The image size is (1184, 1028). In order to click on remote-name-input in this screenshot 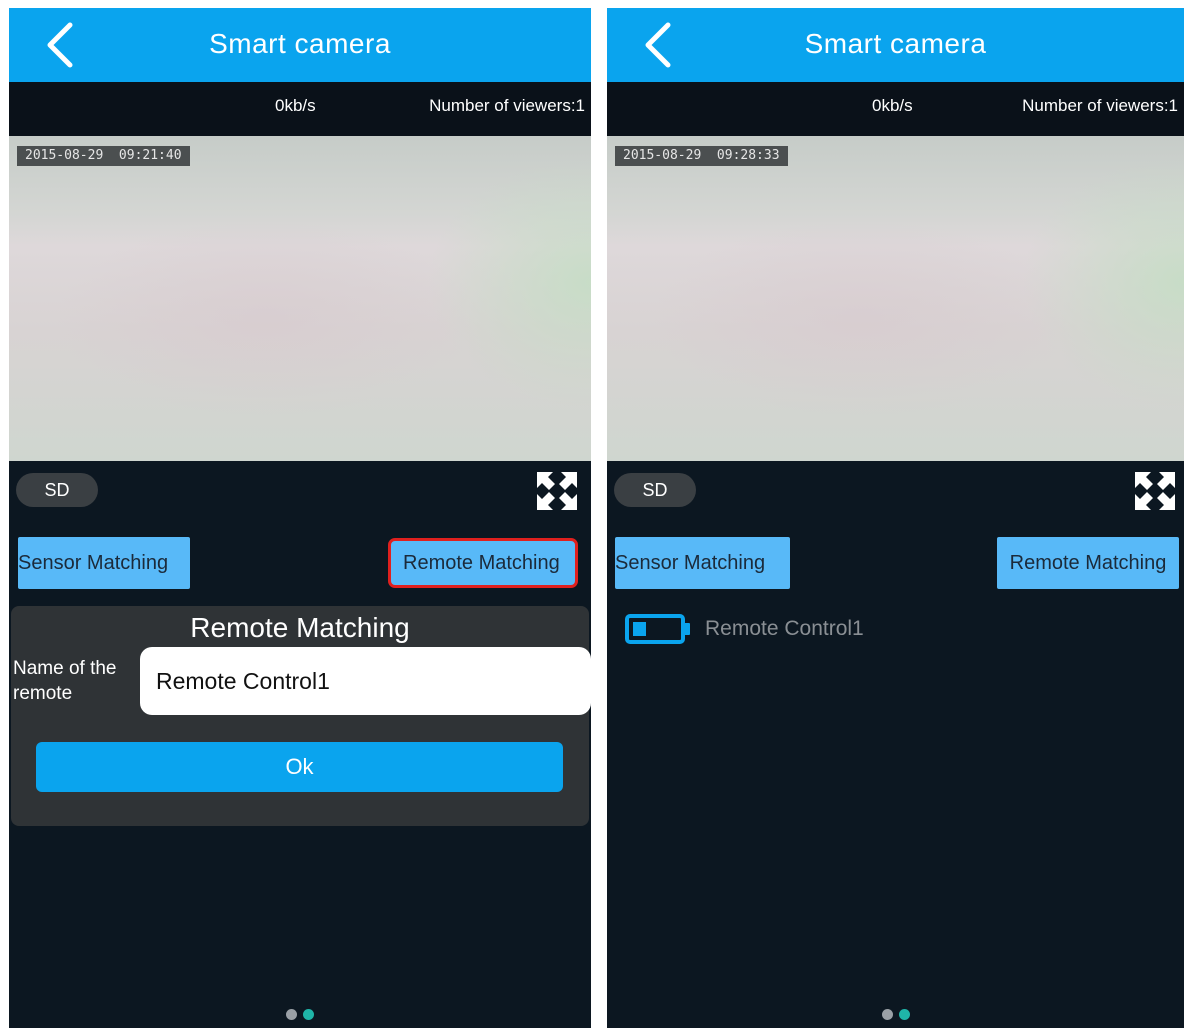, I will do `click(365, 681)`.